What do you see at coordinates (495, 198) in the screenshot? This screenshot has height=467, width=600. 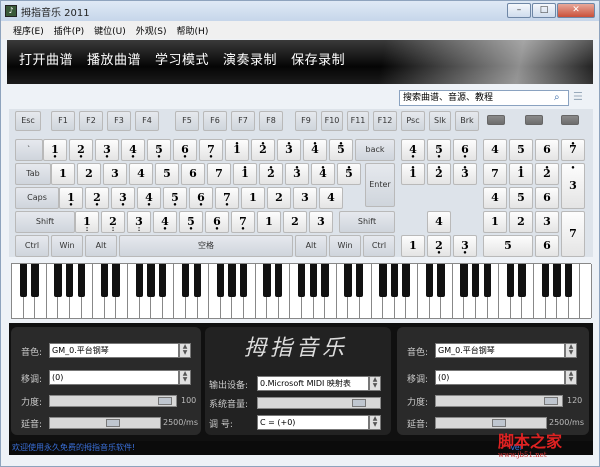 I see `numpad-r3-0: 4` at bounding box center [495, 198].